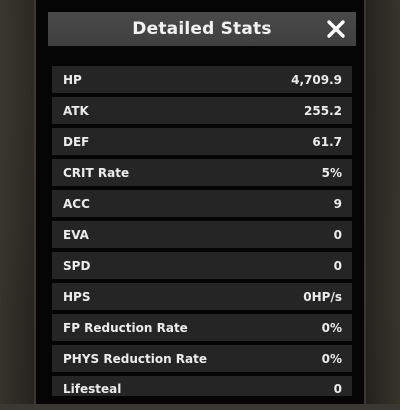 Image resolution: width=400 pixels, height=410 pixels. Describe the element at coordinates (202, 327) in the screenshot. I see `stat-row-fp-reduction-rate: FP Reduction Rate 0%` at that location.